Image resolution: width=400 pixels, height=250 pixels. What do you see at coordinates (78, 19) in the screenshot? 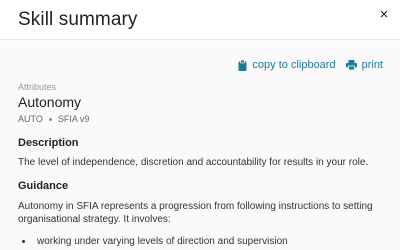
I see `modal-title: Skill summary` at bounding box center [78, 19].